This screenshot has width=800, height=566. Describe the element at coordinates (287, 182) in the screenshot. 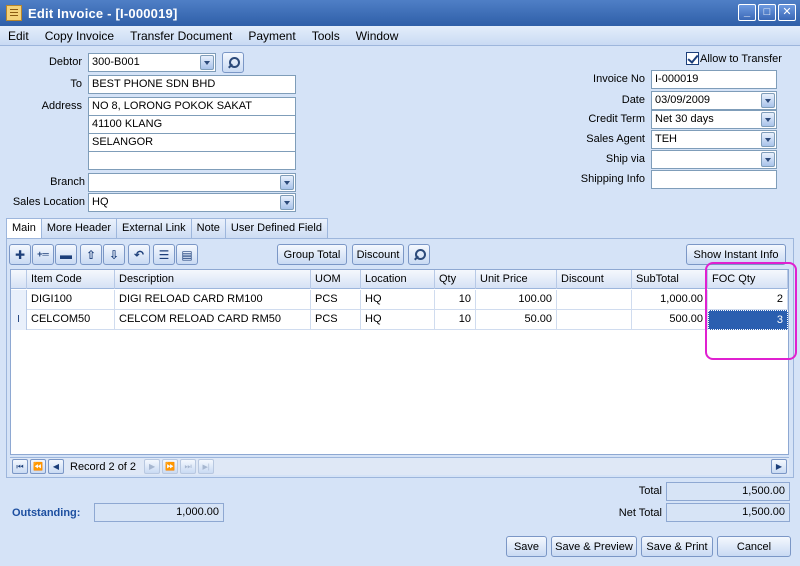

I see `branch-dropdown-icon` at that location.